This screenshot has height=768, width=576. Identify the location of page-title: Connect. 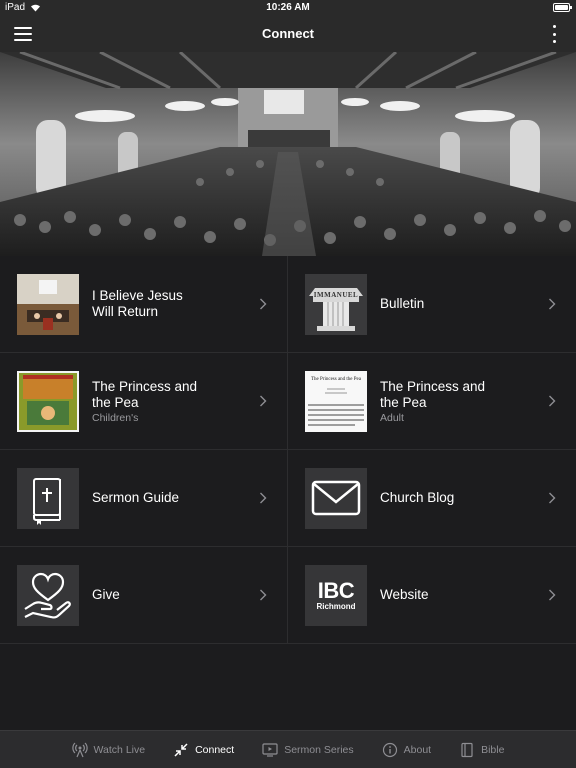
(288, 33).